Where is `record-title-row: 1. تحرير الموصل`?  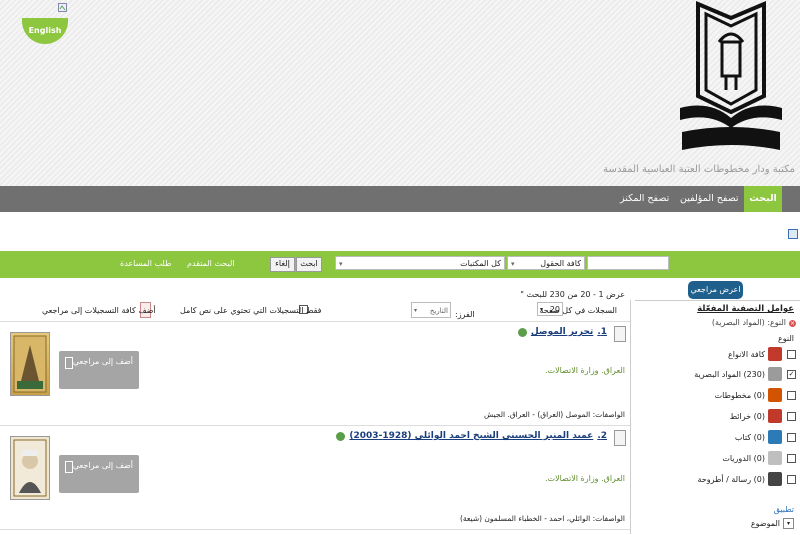 record-title-row: 1. تحرير الموصل is located at coordinates (562, 332).